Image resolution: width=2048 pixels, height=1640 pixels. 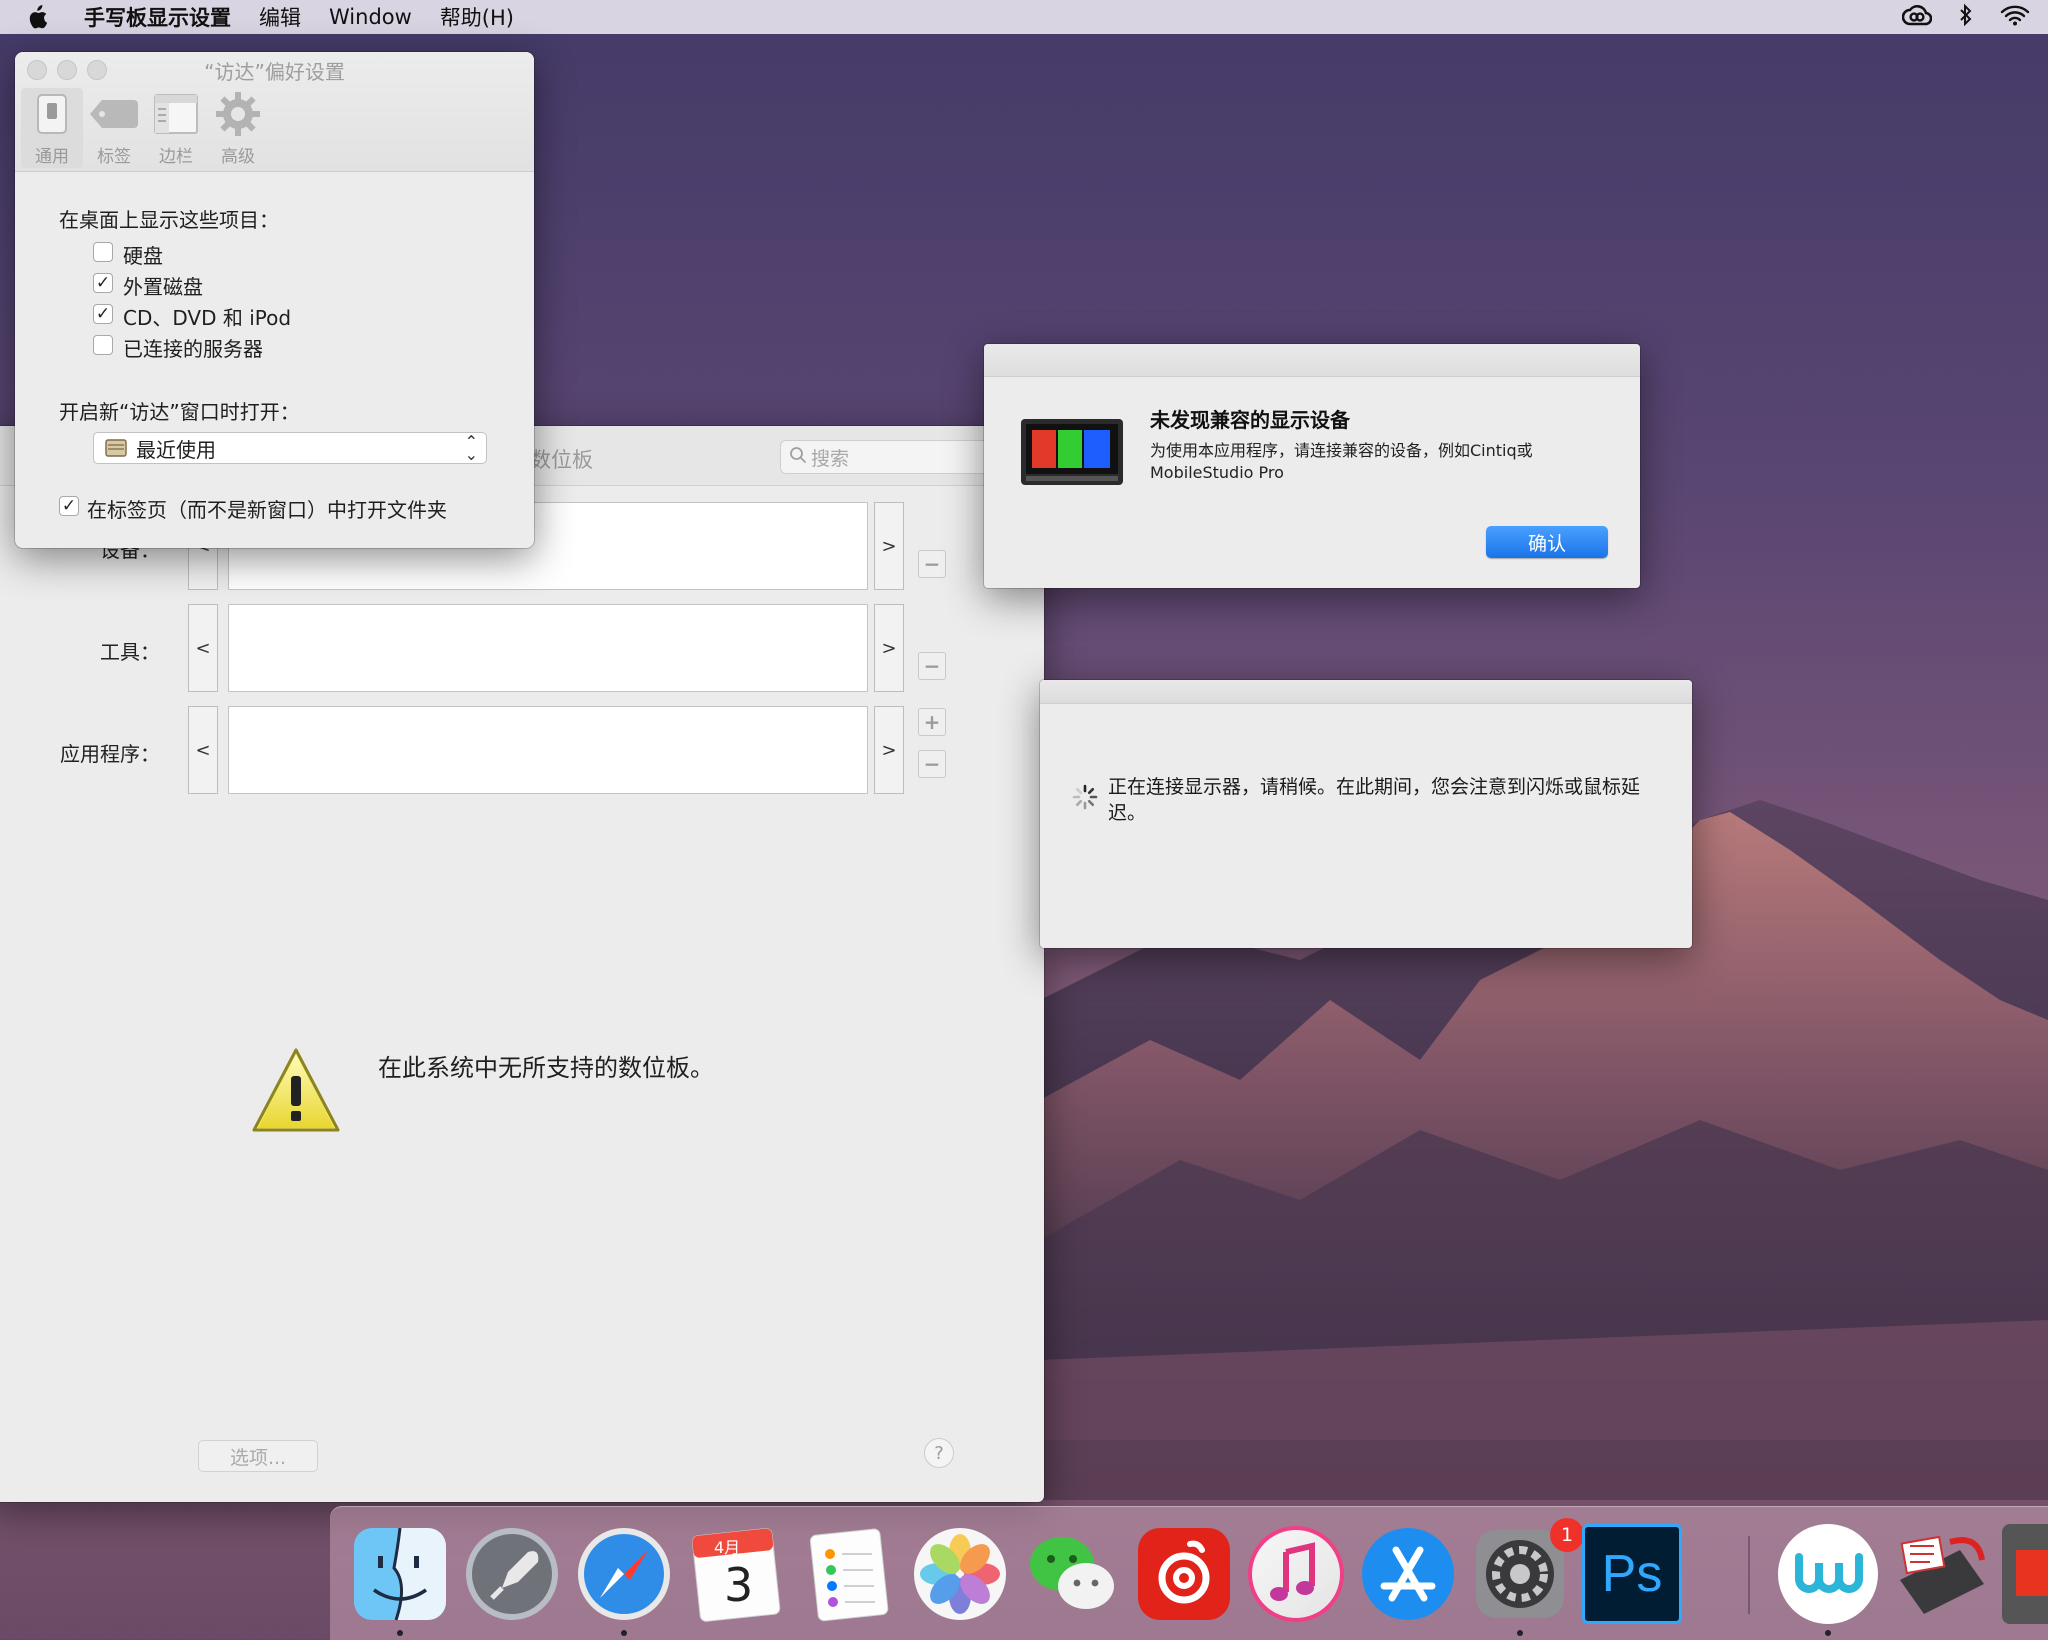 What do you see at coordinates (1072, 454) in the screenshot?
I see `display-monitor-icon` at bounding box center [1072, 454].